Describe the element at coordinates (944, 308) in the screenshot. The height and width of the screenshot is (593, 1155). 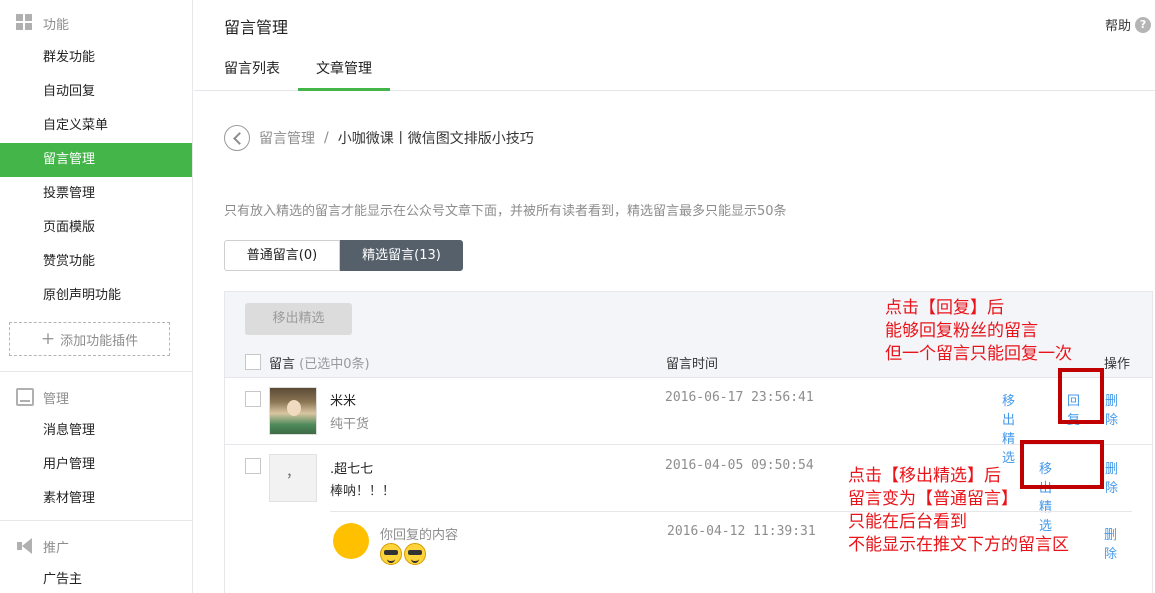
I see `annotation-line: 点击【回复】后` at that location.